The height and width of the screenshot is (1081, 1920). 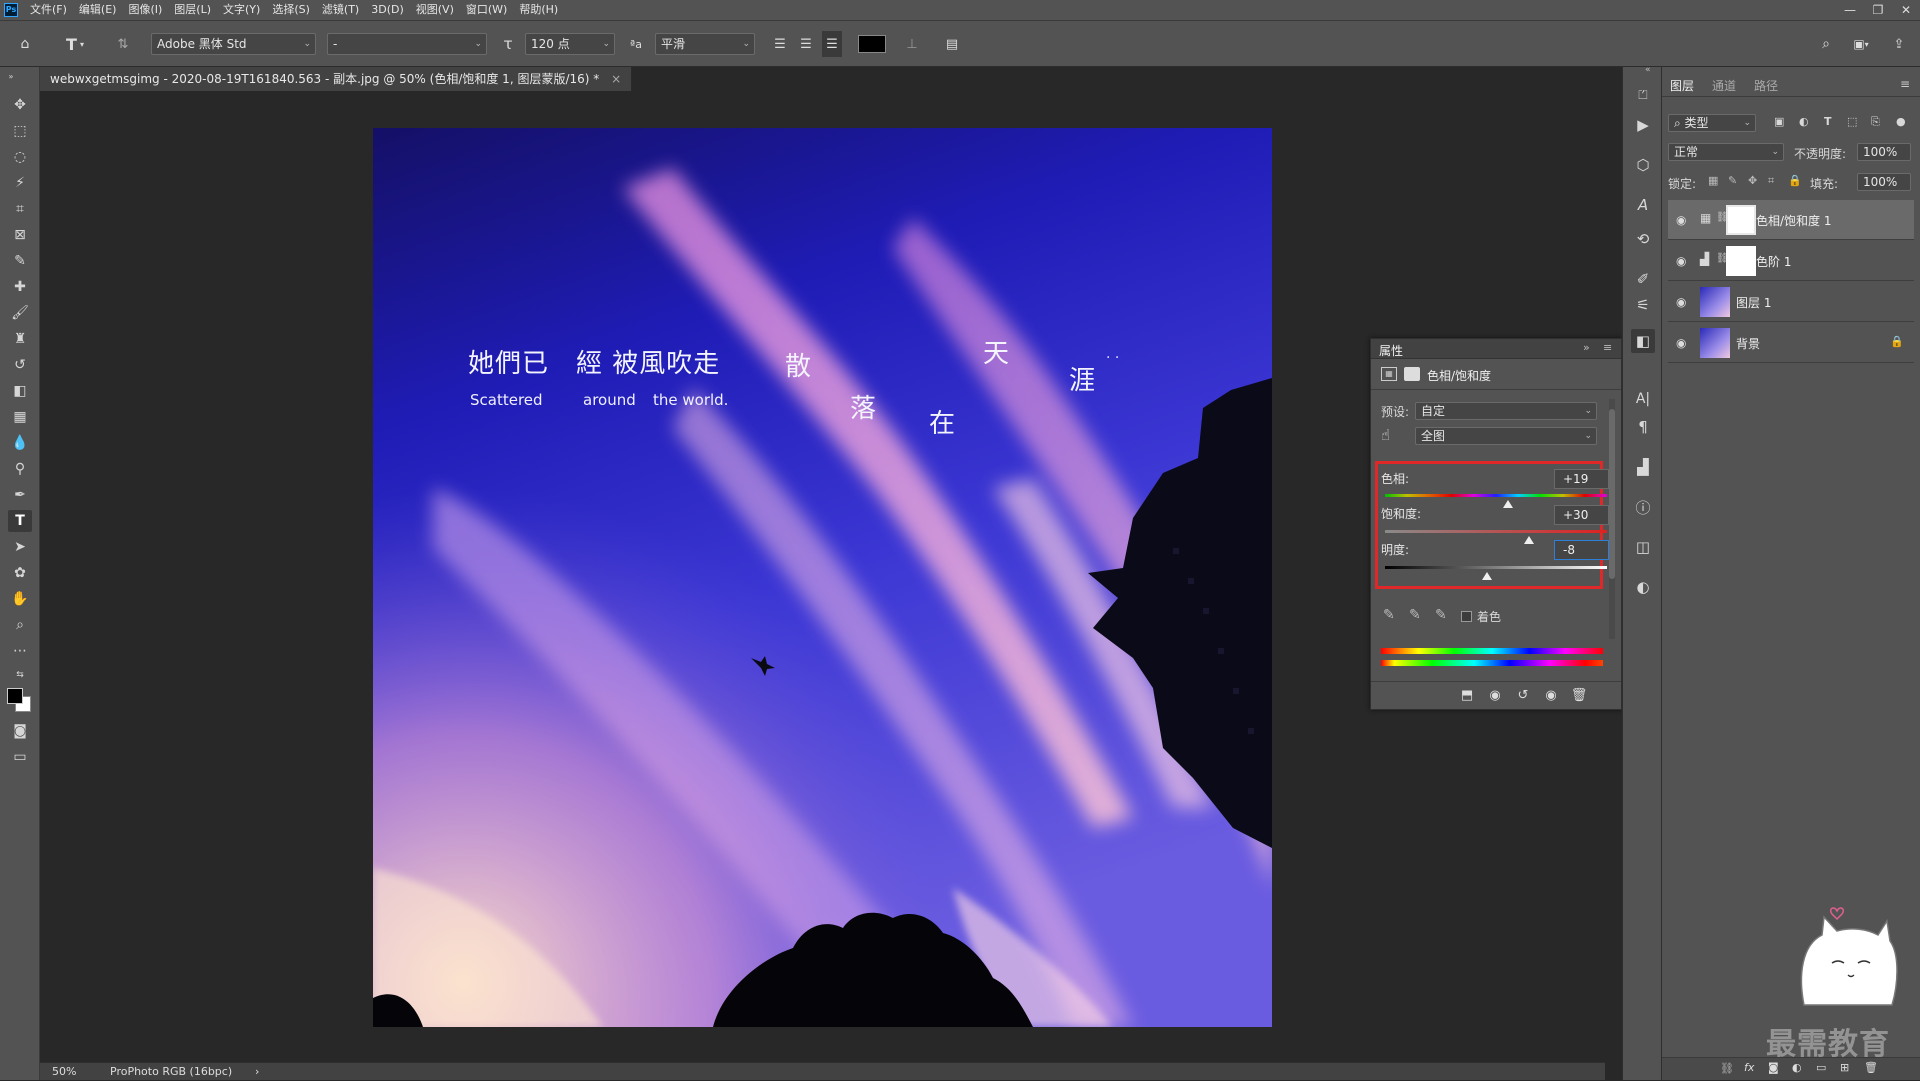 I want to click on fx-icon: fx, so click(x=1749, y=1067).